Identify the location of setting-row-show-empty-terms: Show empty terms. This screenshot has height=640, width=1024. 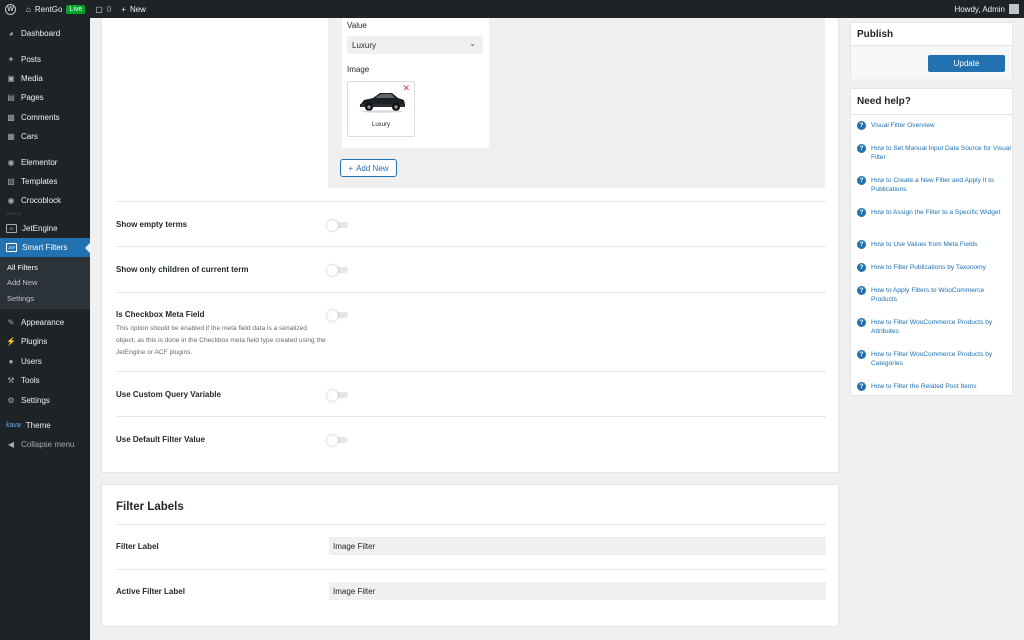
(471, 223).